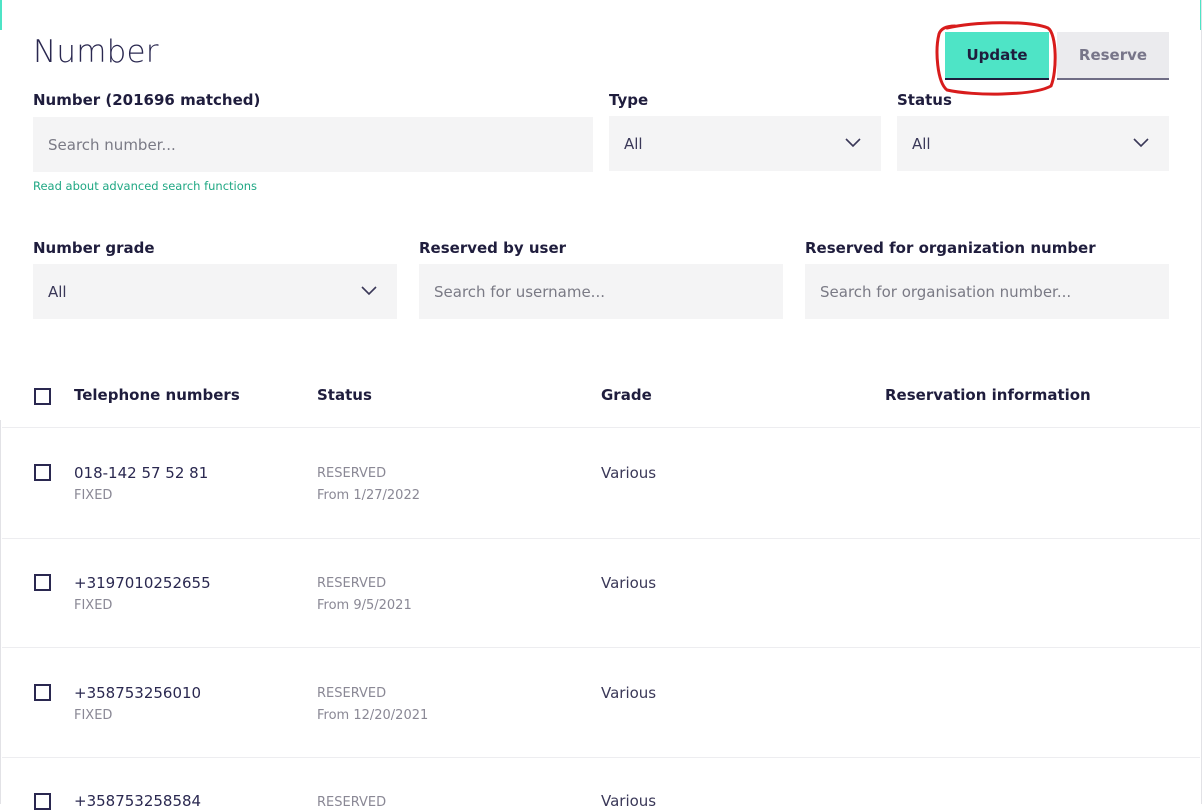  I want to click on header-status: Status, so click(344, 395).